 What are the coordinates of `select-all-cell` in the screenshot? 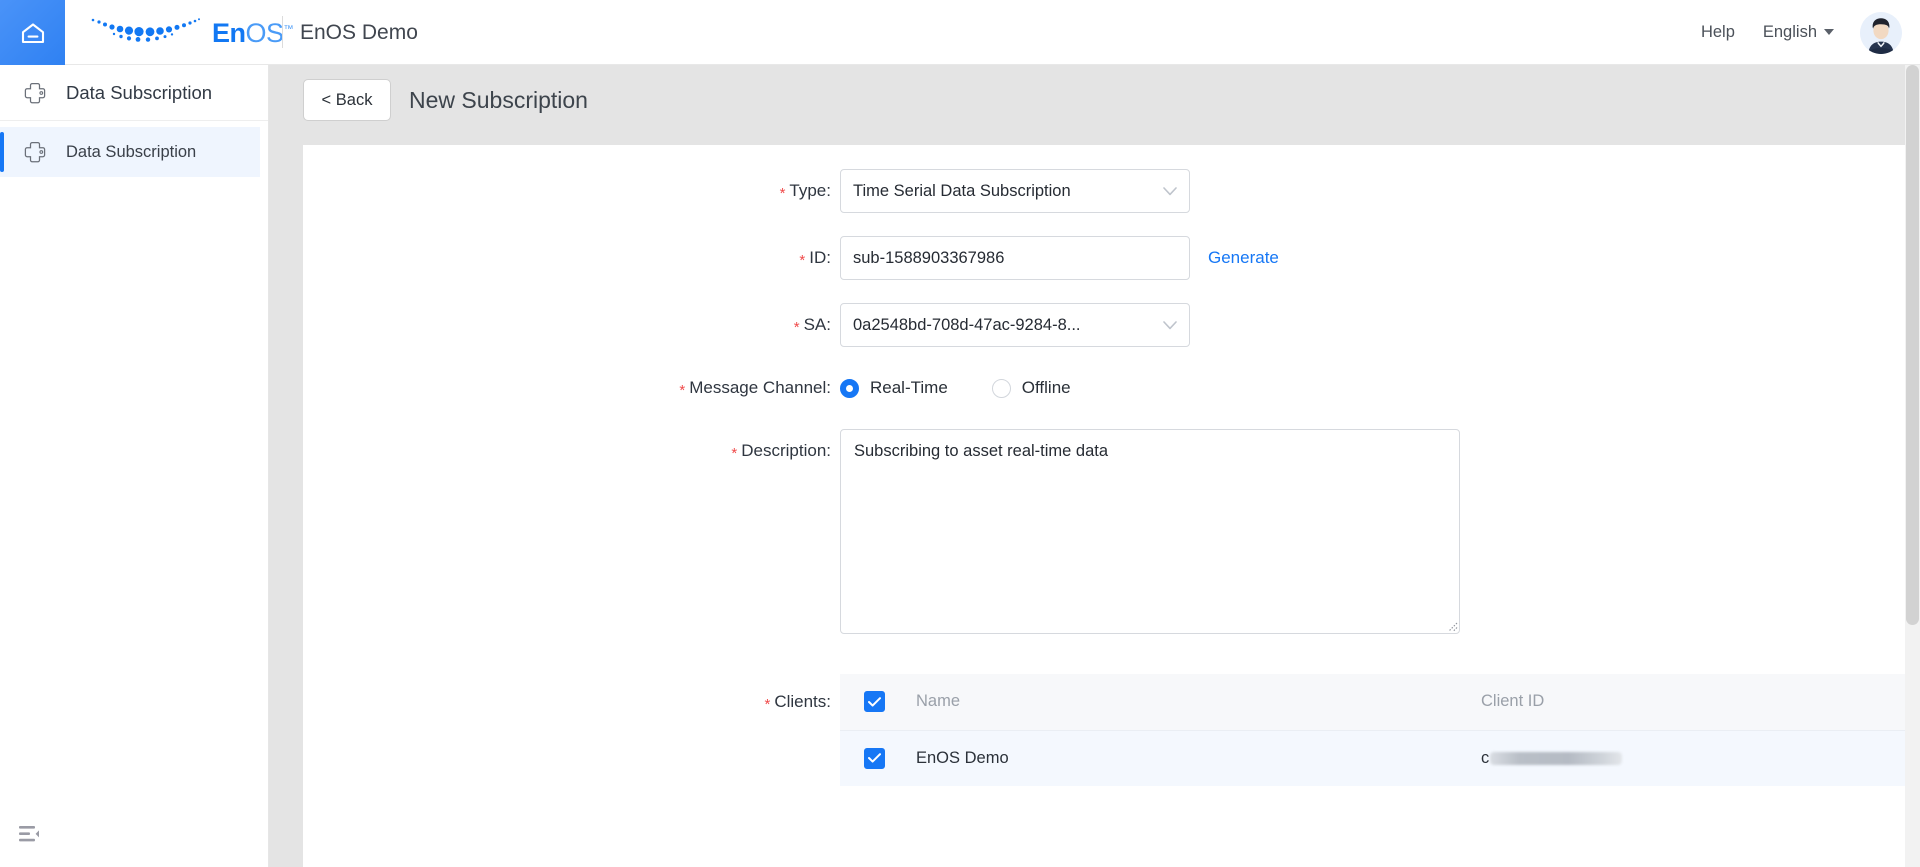 It's located at (878, 702).